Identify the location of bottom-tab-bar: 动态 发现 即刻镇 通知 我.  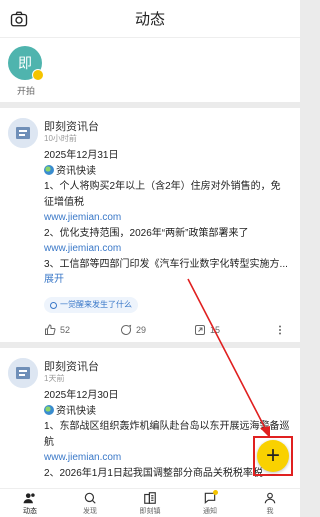
(150, 502).